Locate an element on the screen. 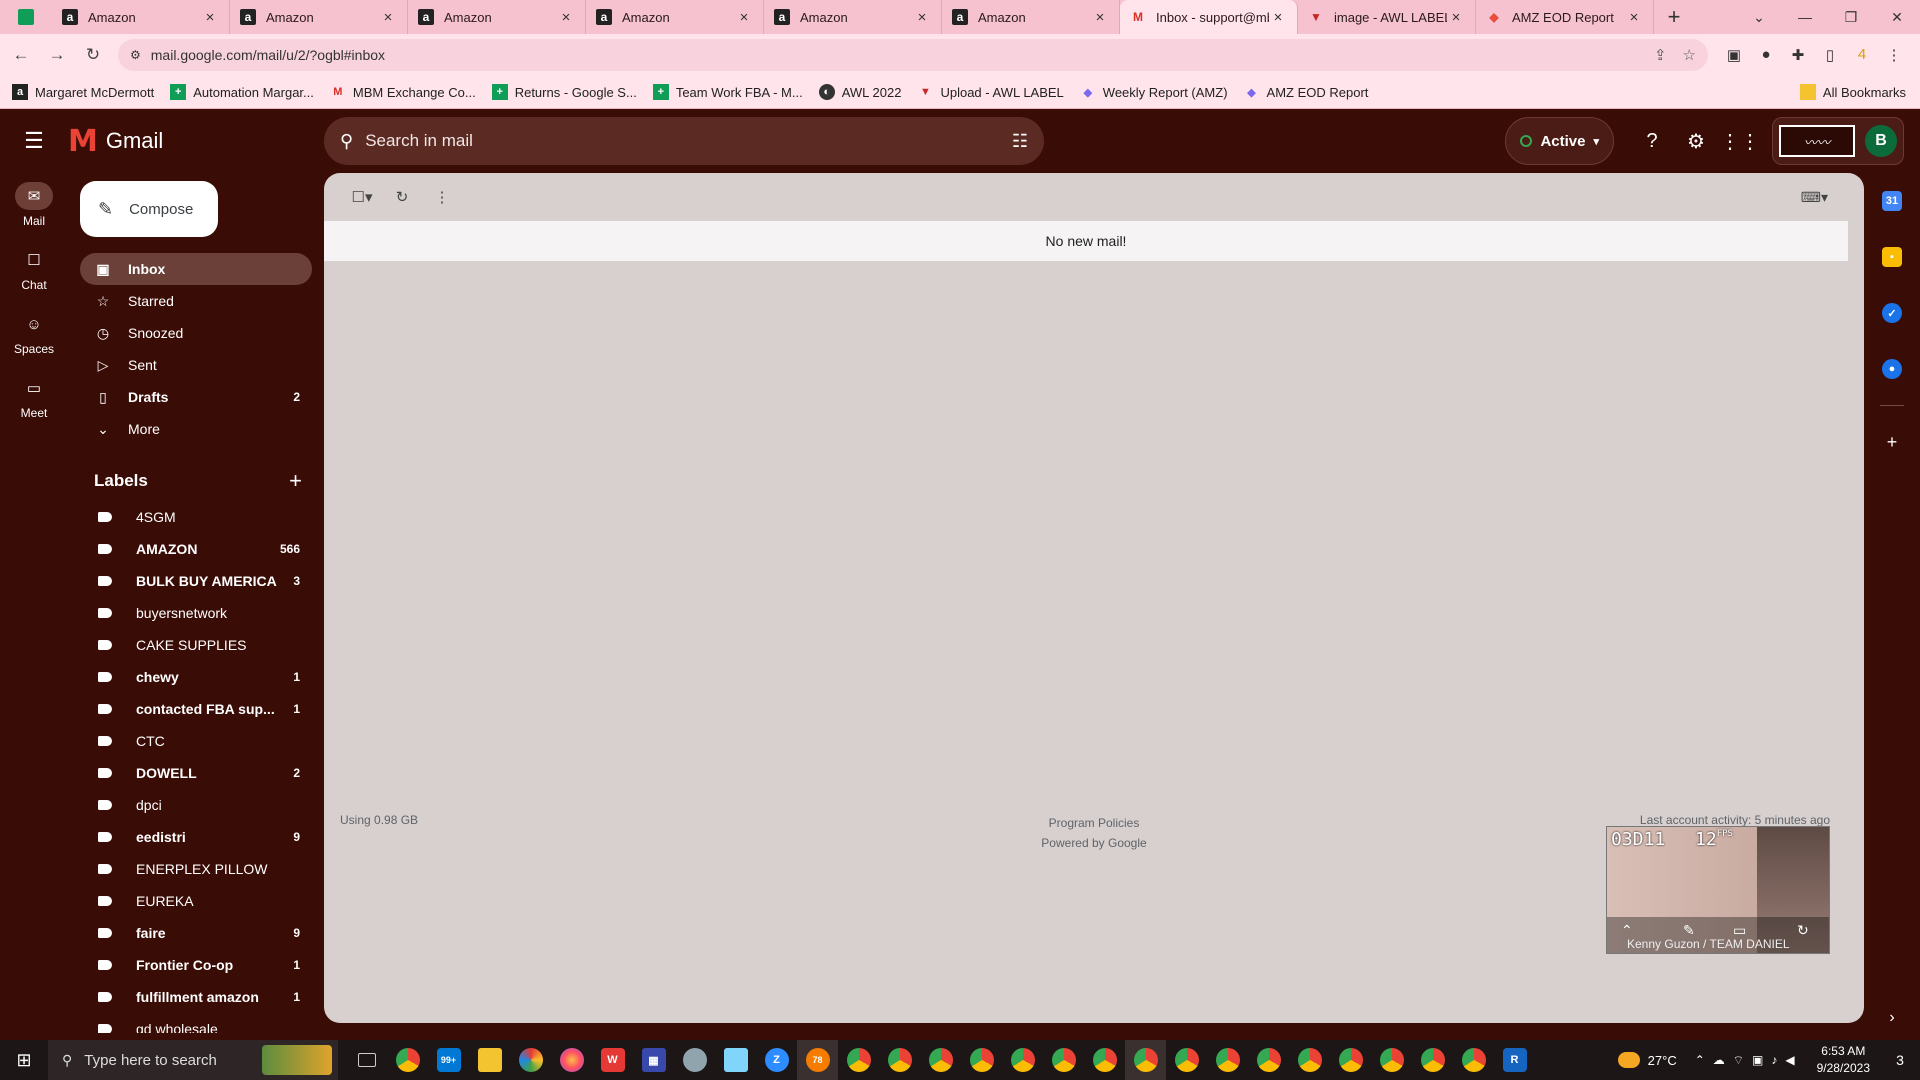 Image resolution: width=1920 pixels, height=1080 pixels. extension-icon: ● is located at coordinates (1766, 55).